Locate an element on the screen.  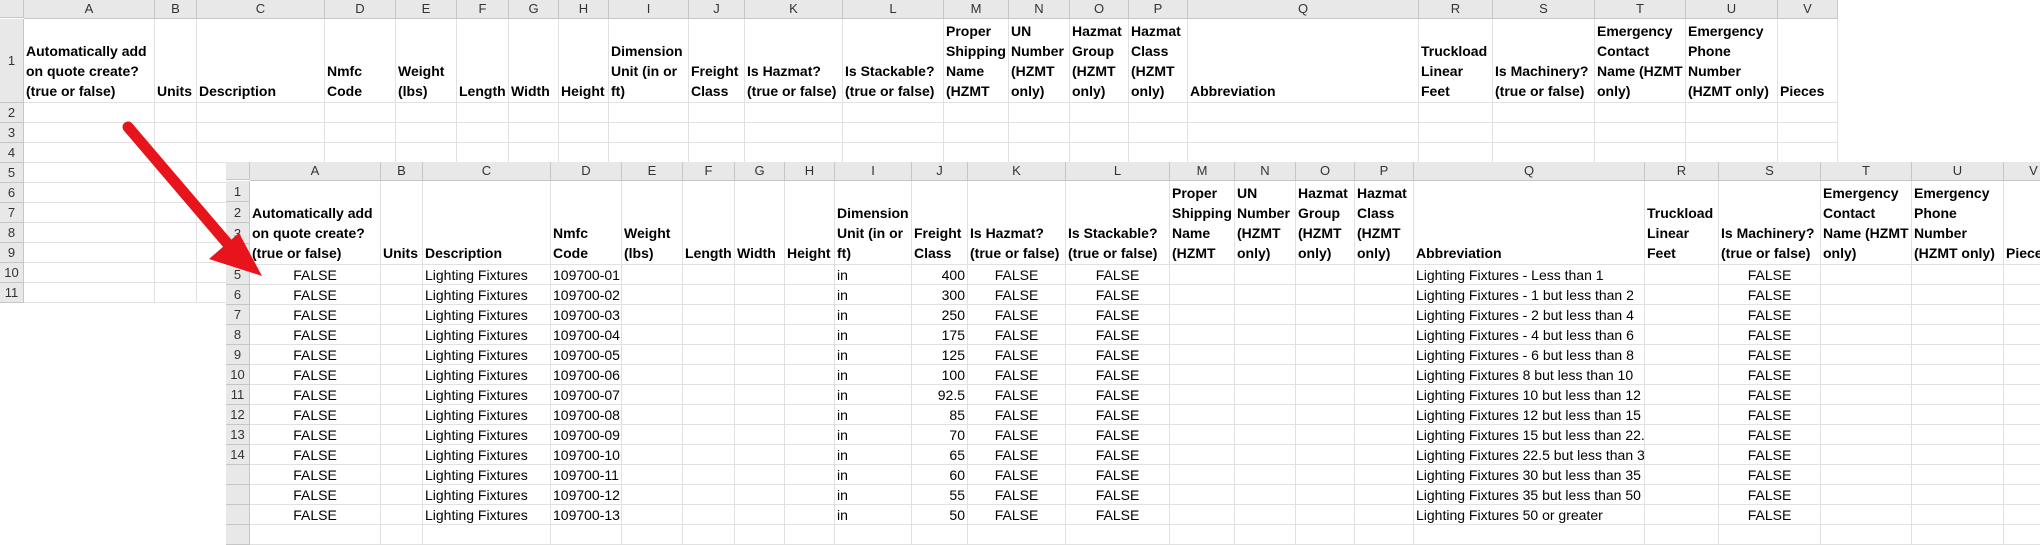
column-header-c: C is located at coordinates (261, 9).